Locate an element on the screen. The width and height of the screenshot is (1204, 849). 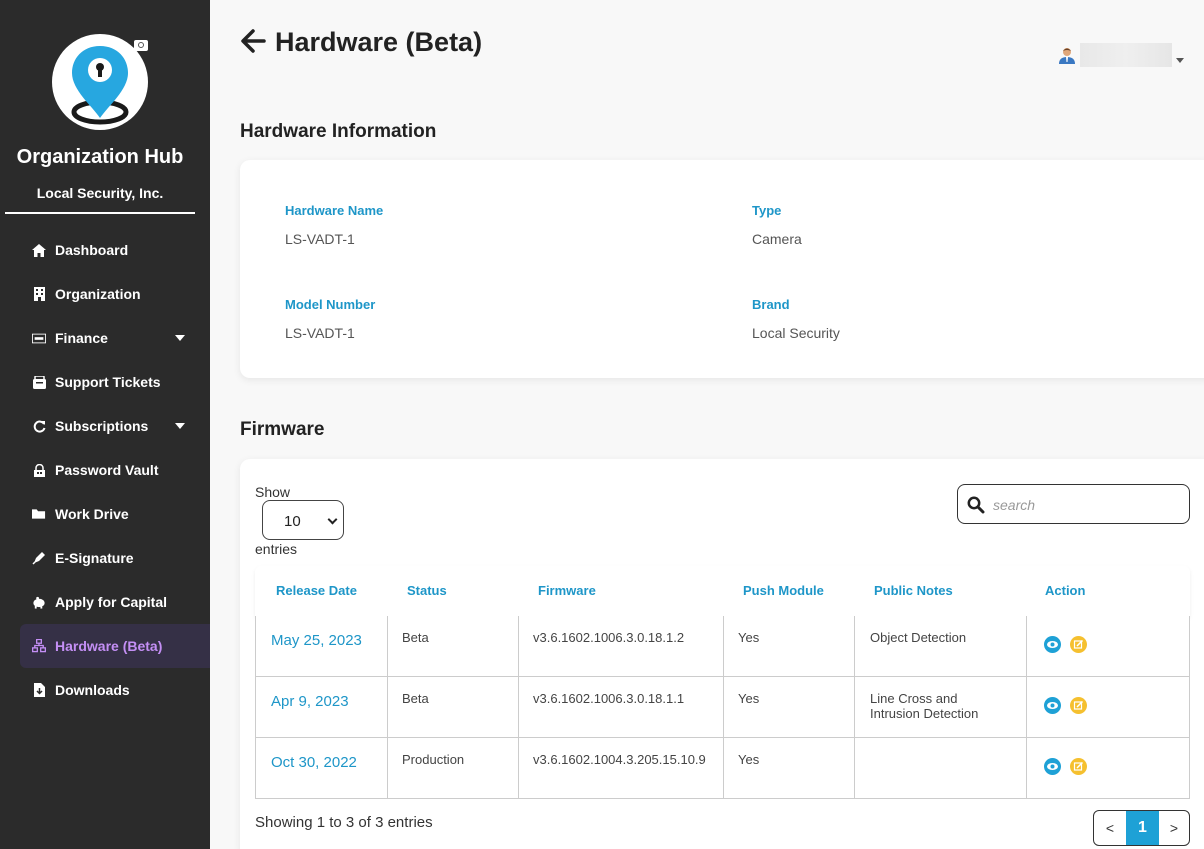
hardware-name-value: LS-VADT-1 is located at coordinates (320, 239).